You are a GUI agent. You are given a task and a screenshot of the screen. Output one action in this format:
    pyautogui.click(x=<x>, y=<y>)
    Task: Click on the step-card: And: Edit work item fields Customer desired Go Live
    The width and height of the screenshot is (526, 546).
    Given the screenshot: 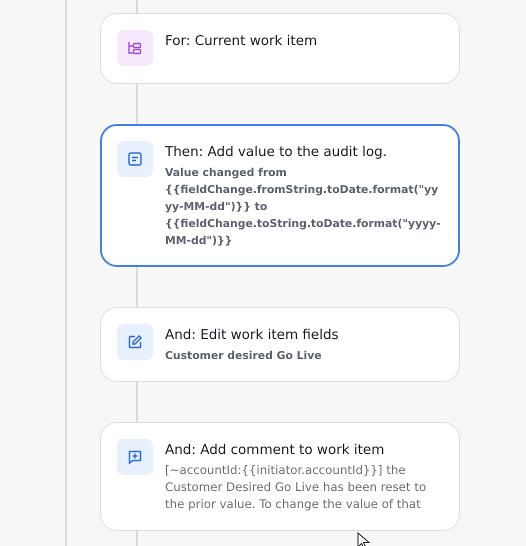 What is the action you would take?
    pyautogui.click(x=280, y=344)
    